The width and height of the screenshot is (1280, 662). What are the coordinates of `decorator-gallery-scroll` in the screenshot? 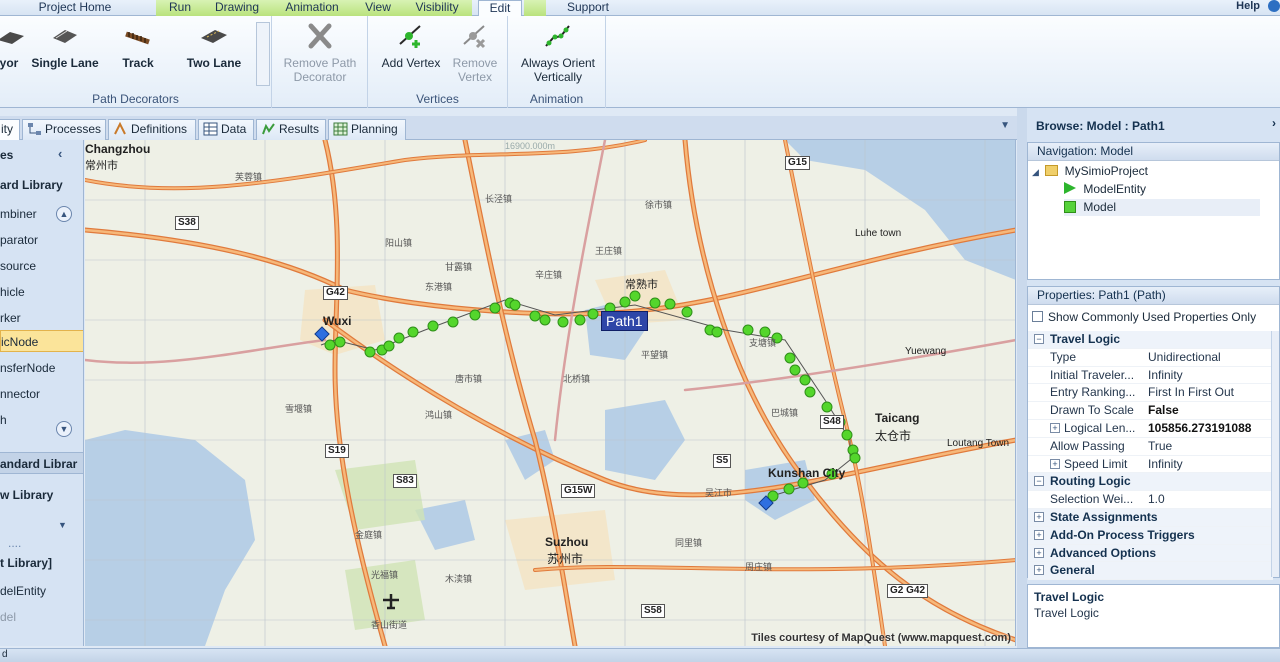 It's located at (263, 54).